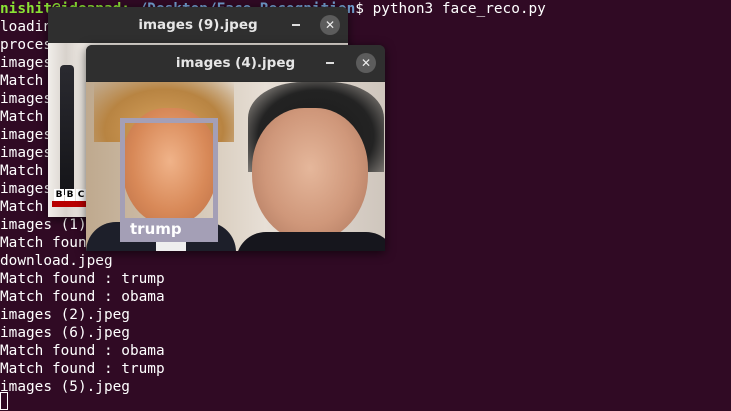 This screenshot has width=731, height=411. What do you see at coordinates (65, 315) in the screenshot?
I see `output-line: images (2).jpeg` at bounding box center [65, 315].